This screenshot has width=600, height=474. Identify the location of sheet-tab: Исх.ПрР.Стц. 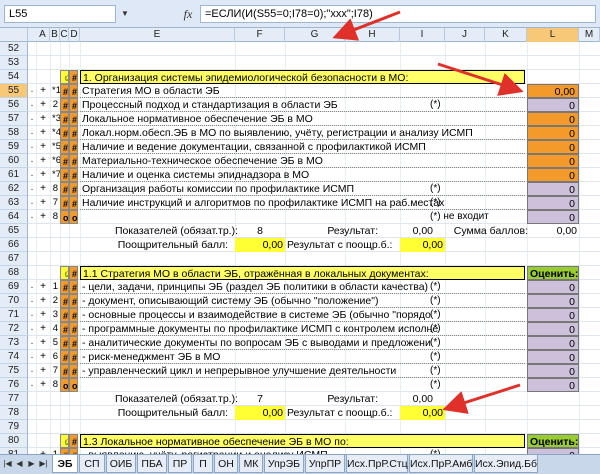
(377, 464).